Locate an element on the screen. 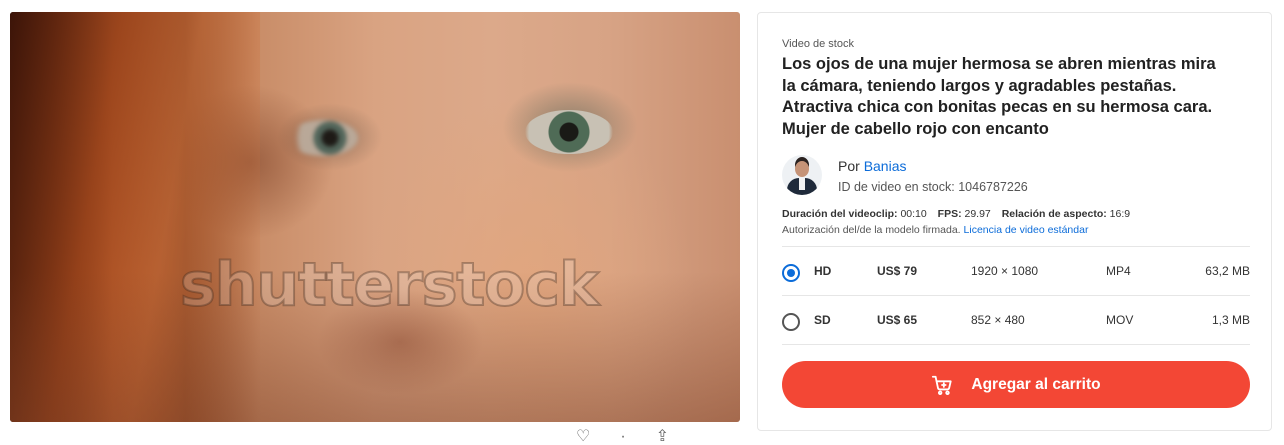 This screenshot has height=445, width=1284. radio-hd is located at coordinates (791, 273).